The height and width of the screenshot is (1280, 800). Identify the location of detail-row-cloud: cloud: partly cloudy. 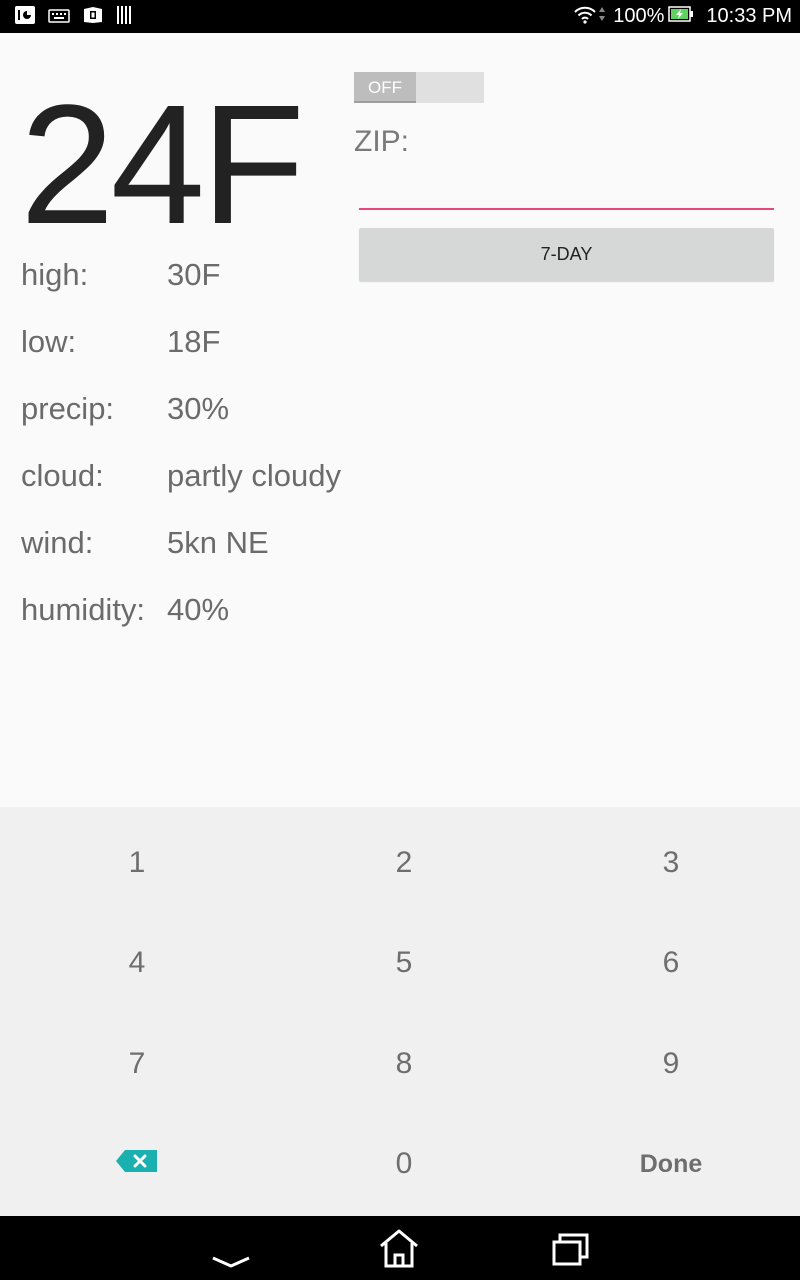
(191, 479).